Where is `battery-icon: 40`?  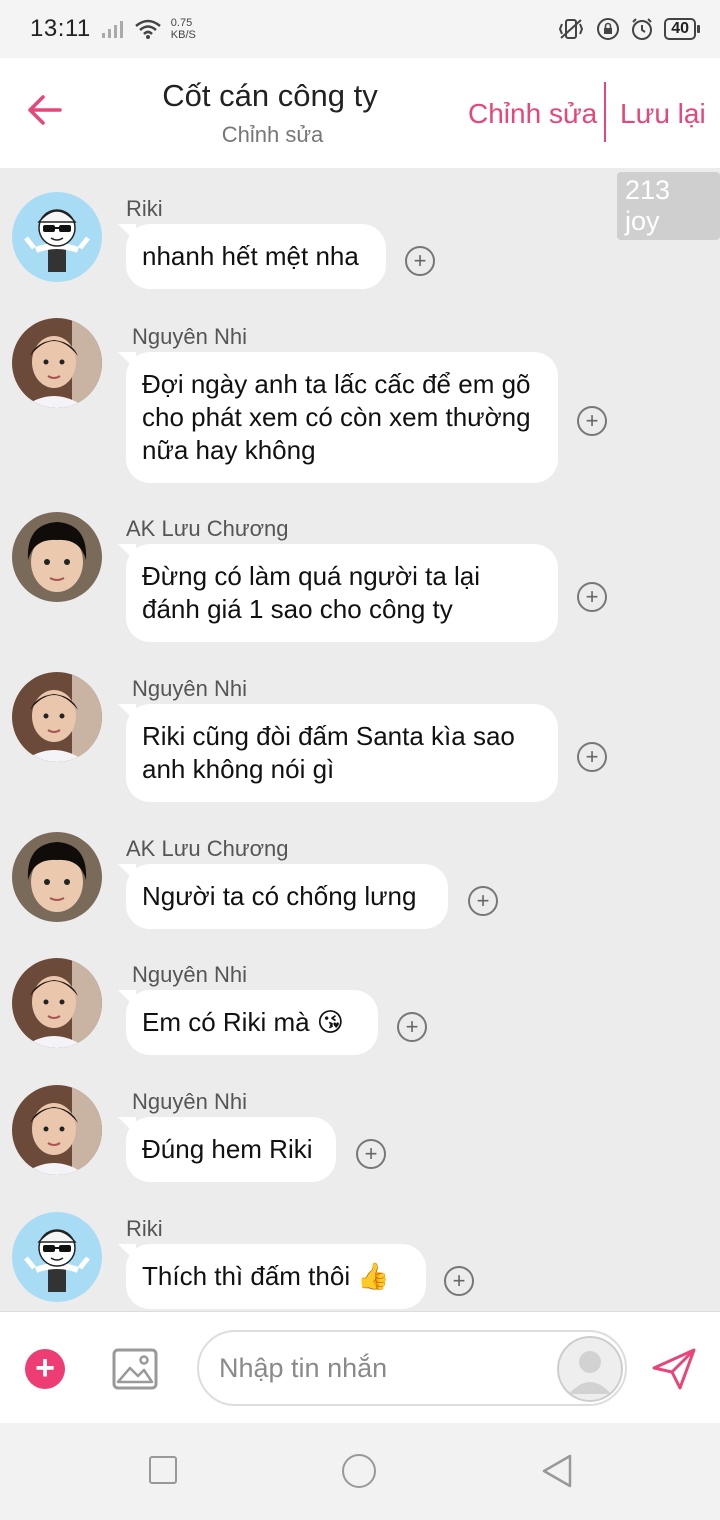 battery-icon: 40 is located at coordinates (682, 29).